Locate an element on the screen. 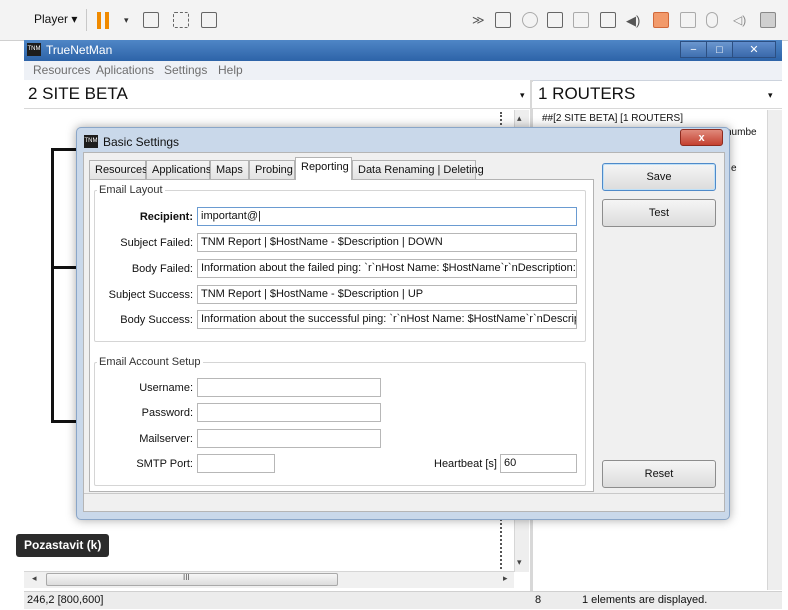  menu-help: Help is located at coordinates (230, 70).